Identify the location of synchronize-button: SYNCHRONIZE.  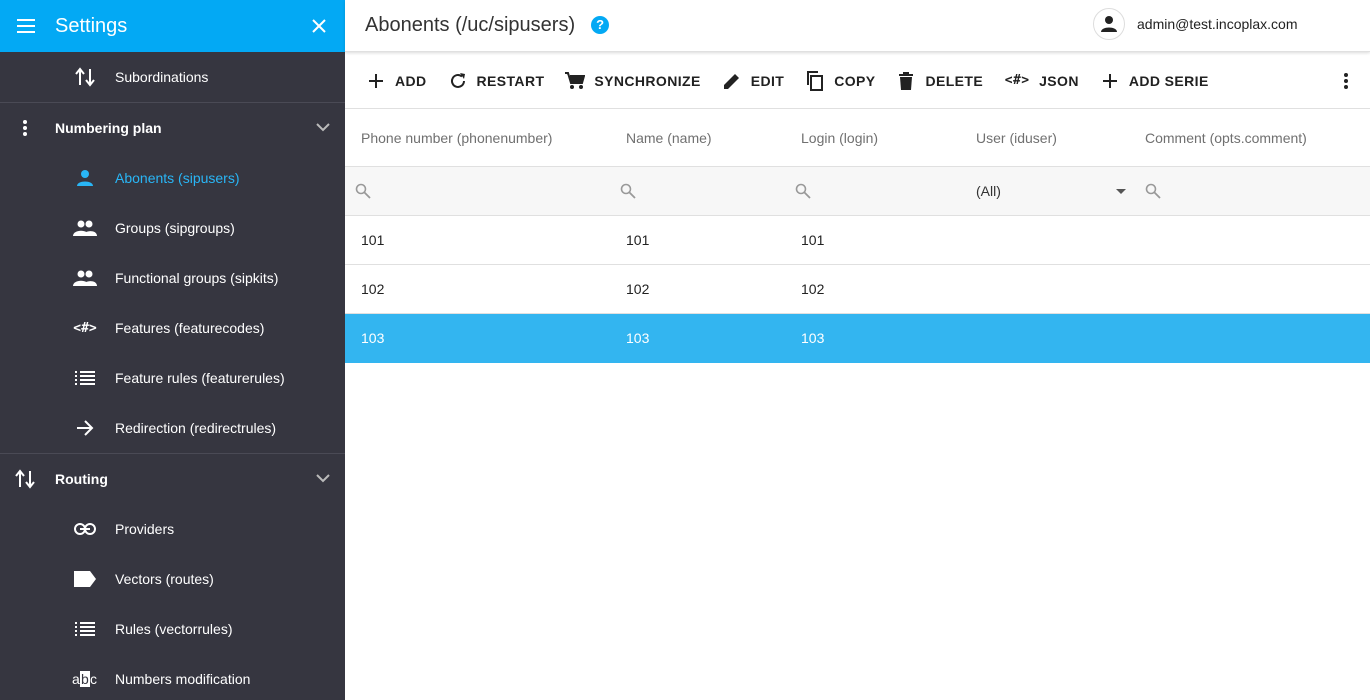
(632, 81).